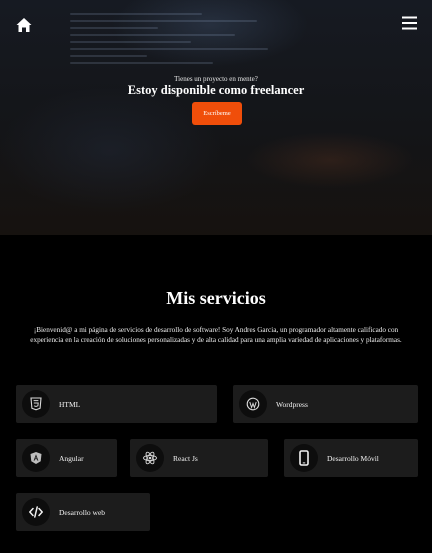 This screenshot has height=553, width=432. Describe the element at coordinates (36, 404) in the screenshot. I see `html5-icon` at that location.